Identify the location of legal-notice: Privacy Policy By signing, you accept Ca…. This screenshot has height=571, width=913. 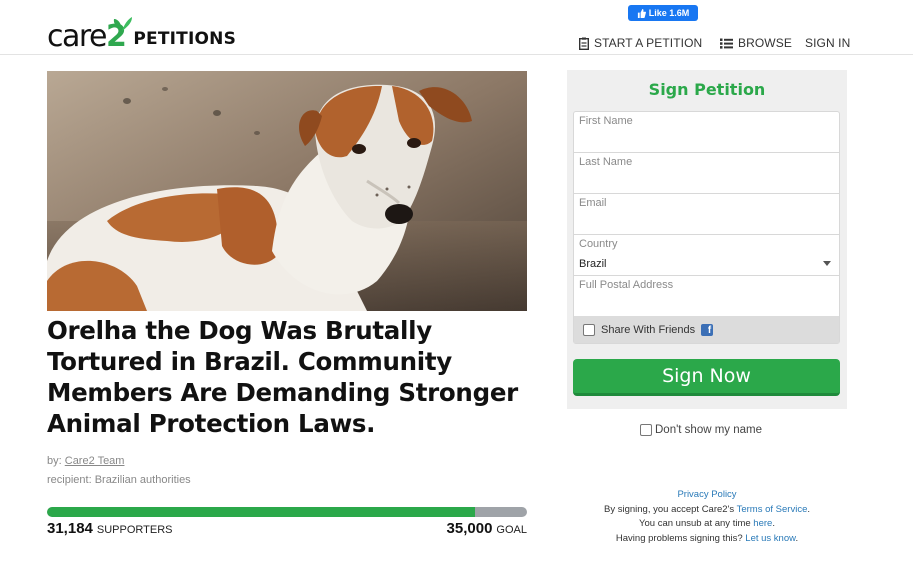
(707, 517).